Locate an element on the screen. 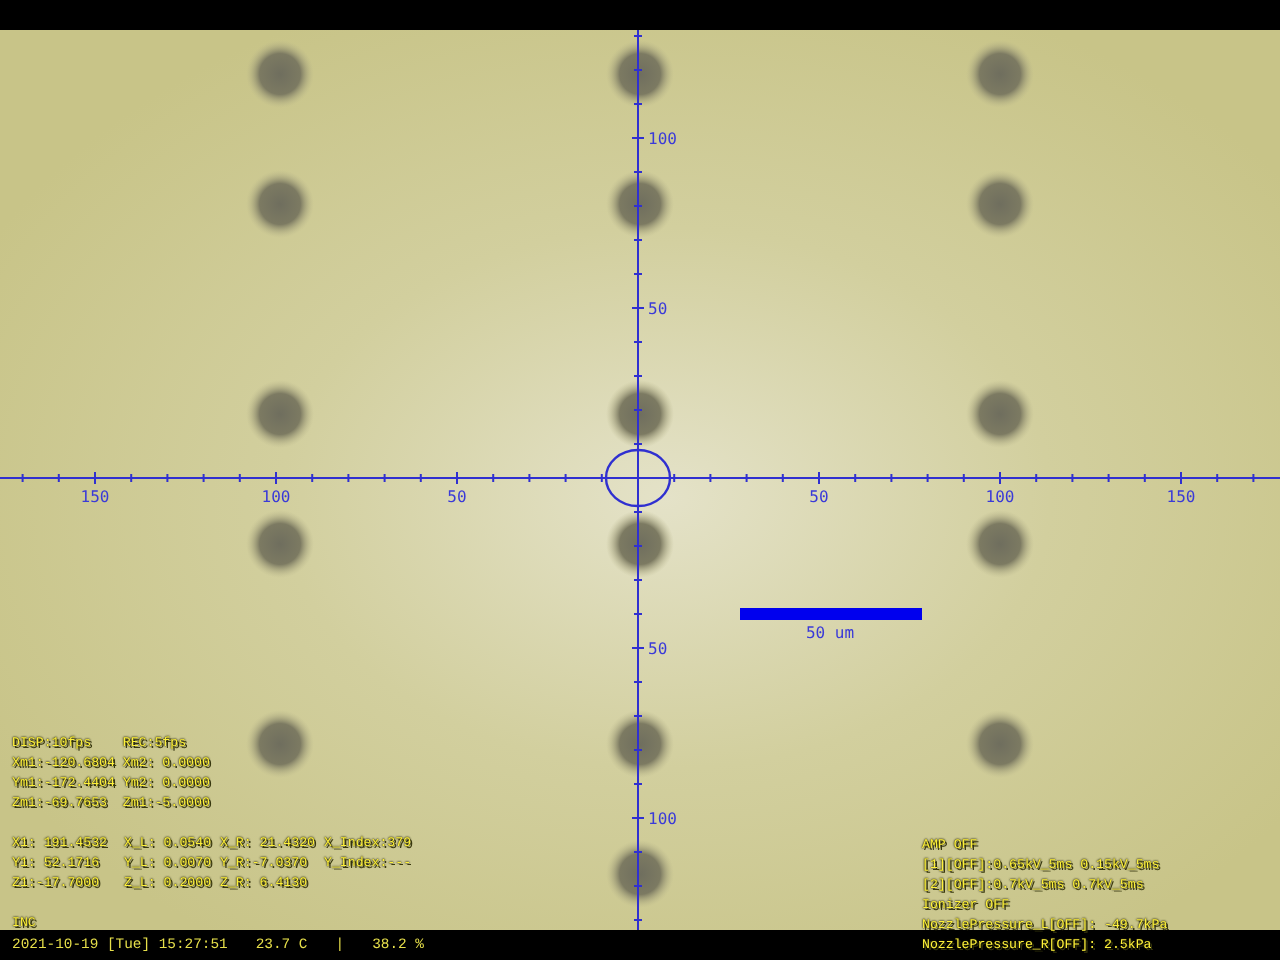  reticle-circle is located at coordinates (638, 478).